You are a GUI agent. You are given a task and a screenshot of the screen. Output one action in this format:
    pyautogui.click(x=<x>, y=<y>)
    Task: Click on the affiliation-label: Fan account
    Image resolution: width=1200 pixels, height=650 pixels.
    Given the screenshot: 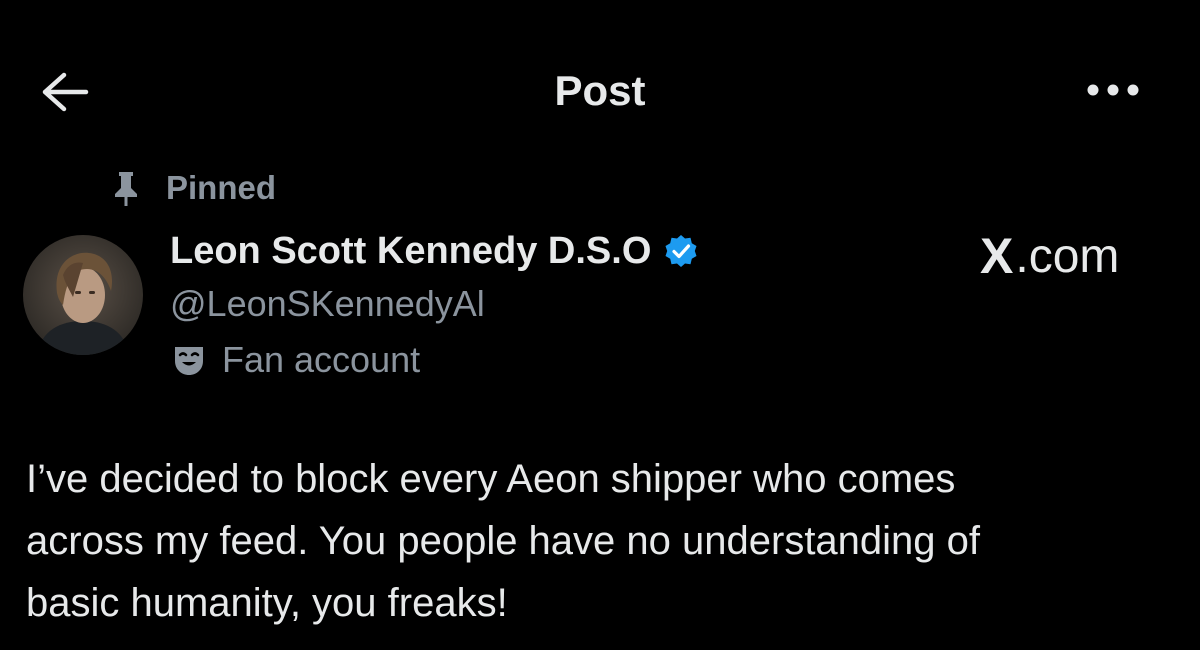 What is the action you would take?
    pyautogui.click(x=321, y=359)
    